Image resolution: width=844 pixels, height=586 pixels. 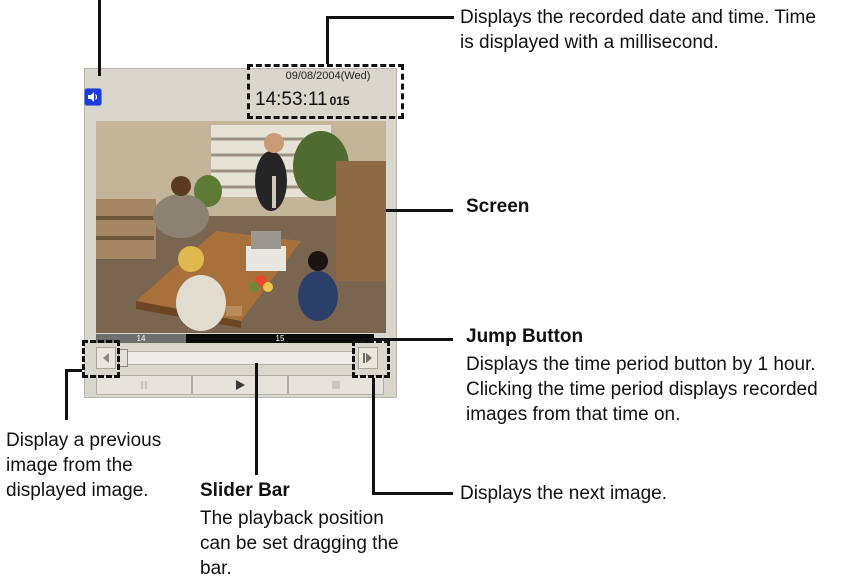 What do you see at coordinates (498, 206) in the screenshot?
I see `screen-annotation-title: Screen` at bounding box center [498, 206].